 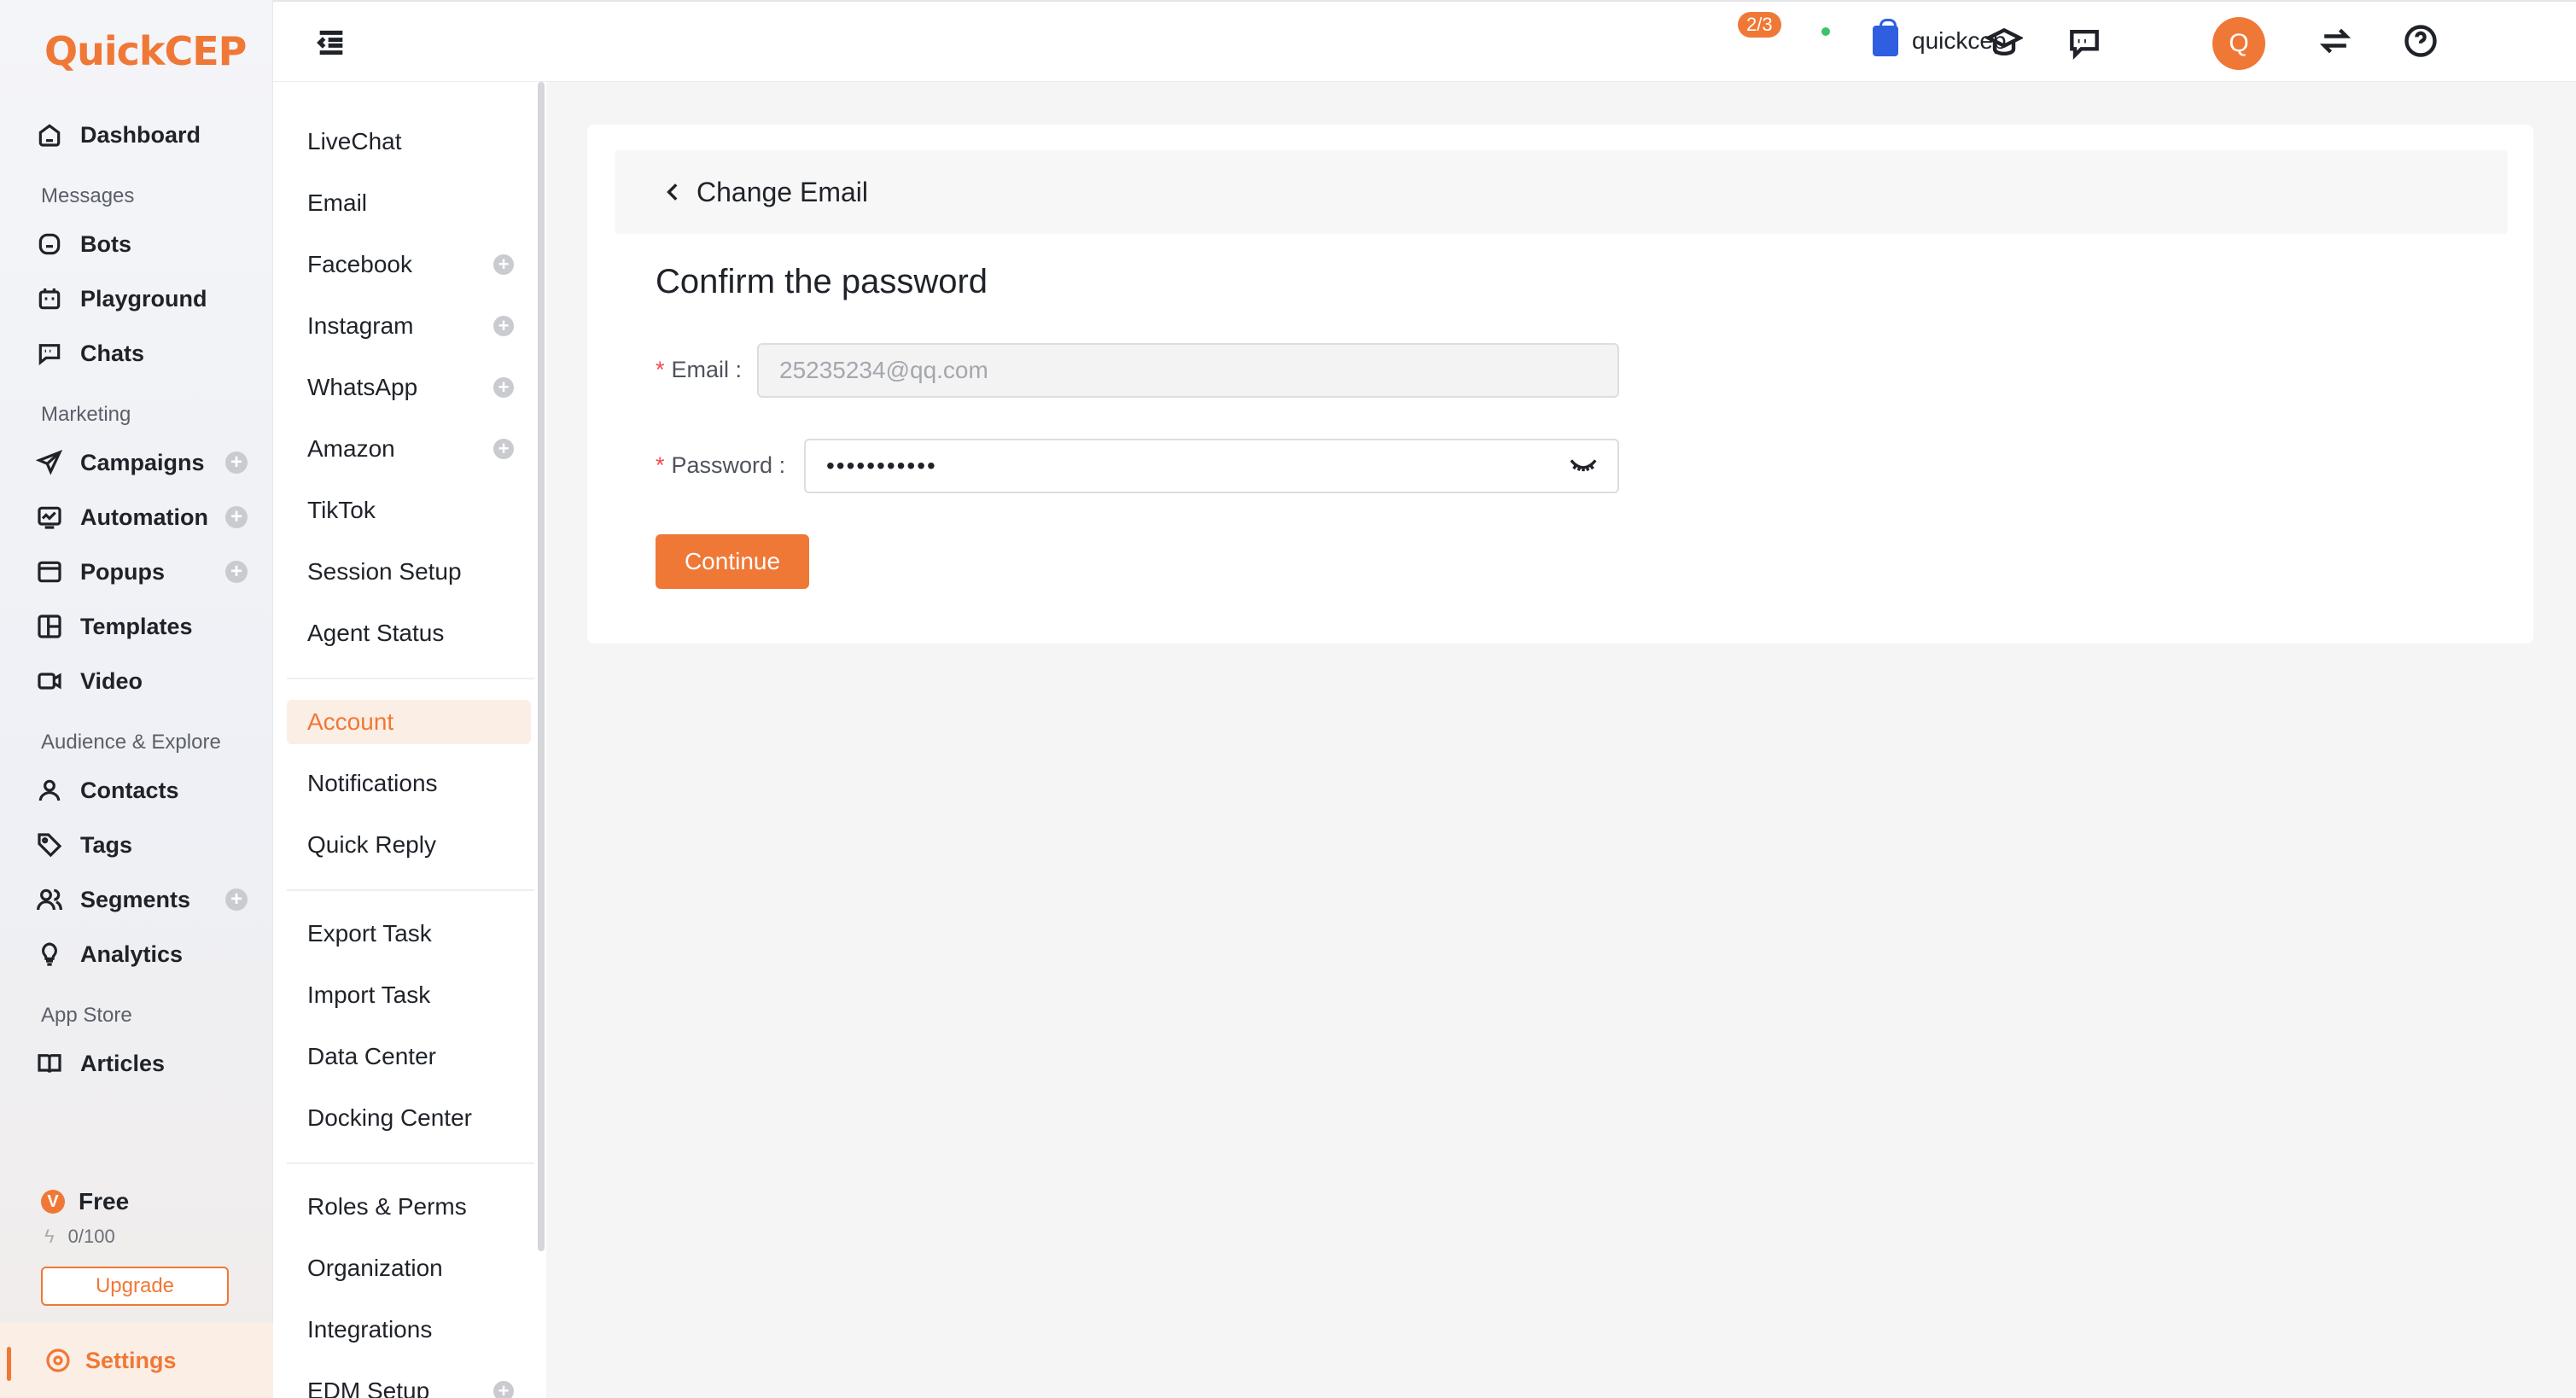 I want to click on sidebar-item-dashboard: Dashboard, so click(x=141, y=135).